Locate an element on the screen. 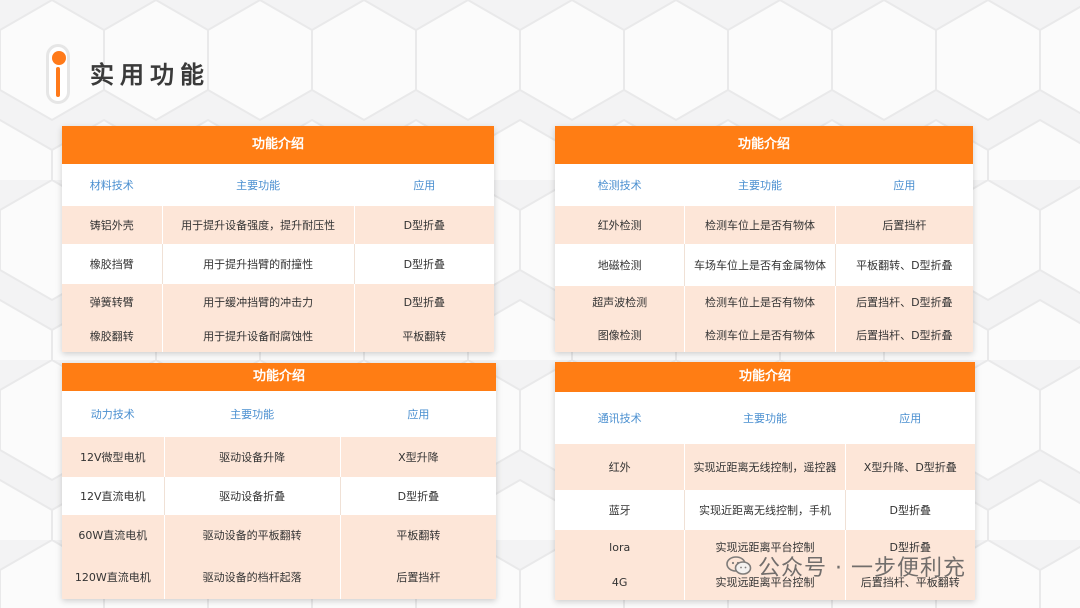  table-cell: X型升降、D型折叠 is located at coordinates (910, 467).